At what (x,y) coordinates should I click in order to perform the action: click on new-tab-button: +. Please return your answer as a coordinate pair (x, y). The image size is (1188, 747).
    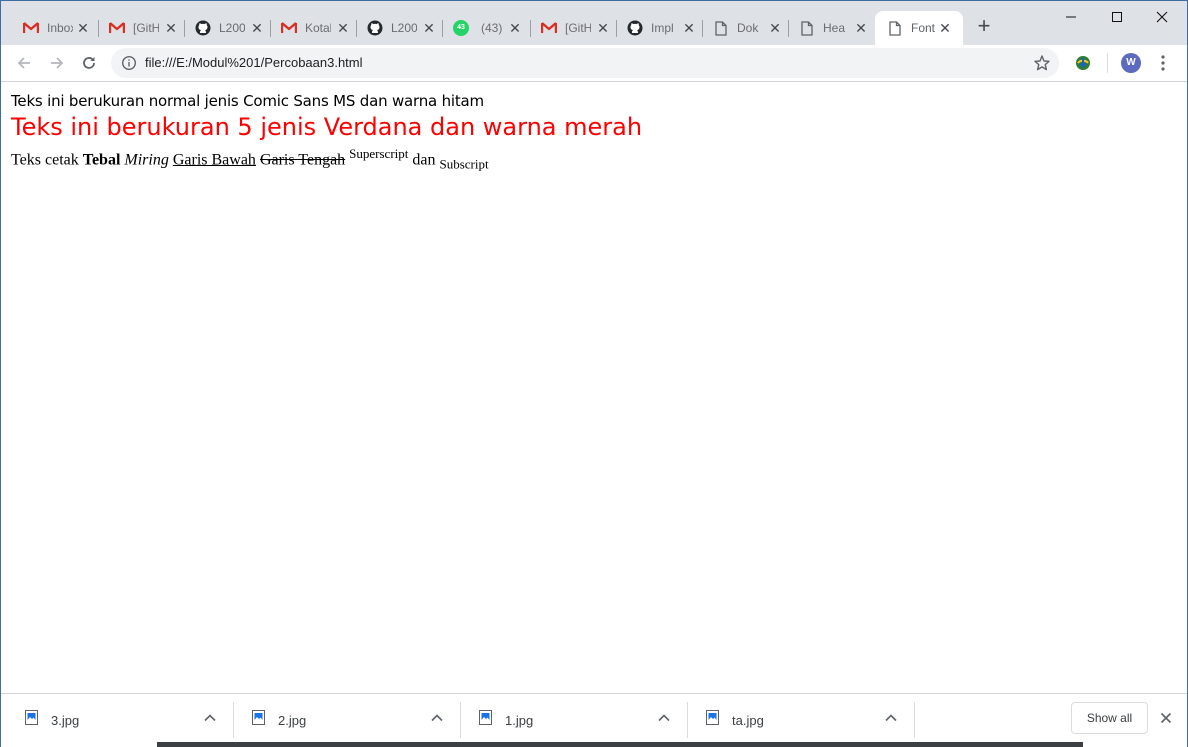
    Looking at the image, I should click on (984, 26).